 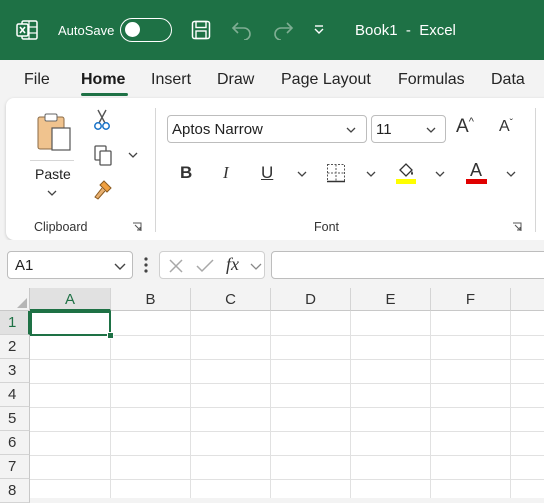 I want to click on formula-input, so click(x=407, y=265).